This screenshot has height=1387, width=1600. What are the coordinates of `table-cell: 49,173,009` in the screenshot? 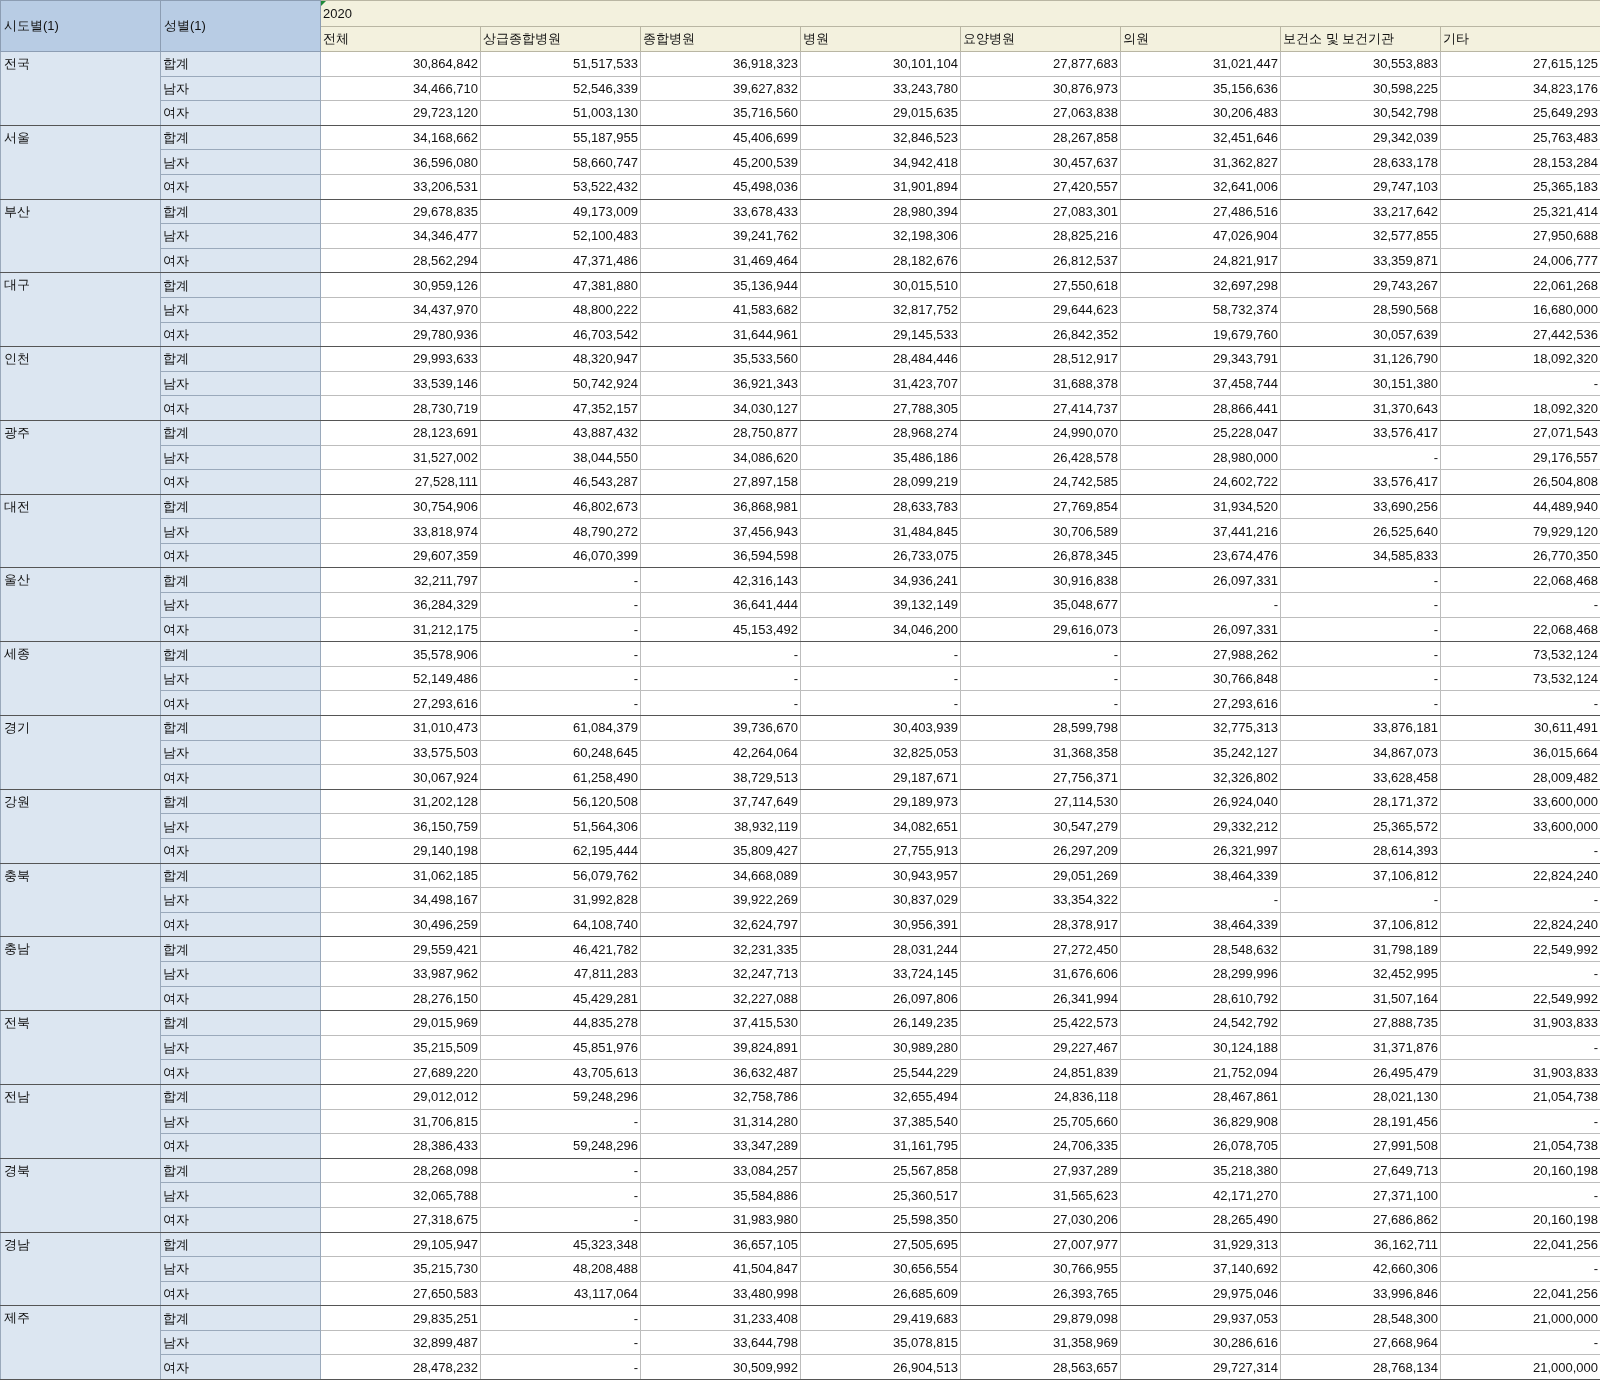 It's located at (560, 211).